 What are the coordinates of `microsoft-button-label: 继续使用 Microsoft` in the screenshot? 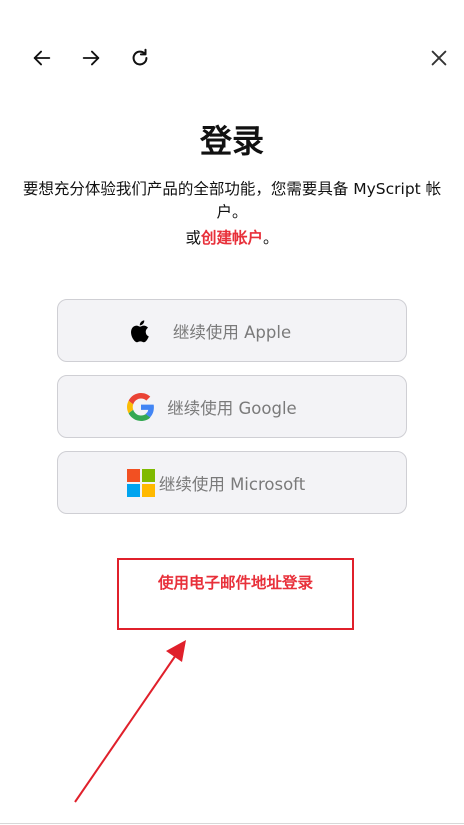 It's located at (232, 484).